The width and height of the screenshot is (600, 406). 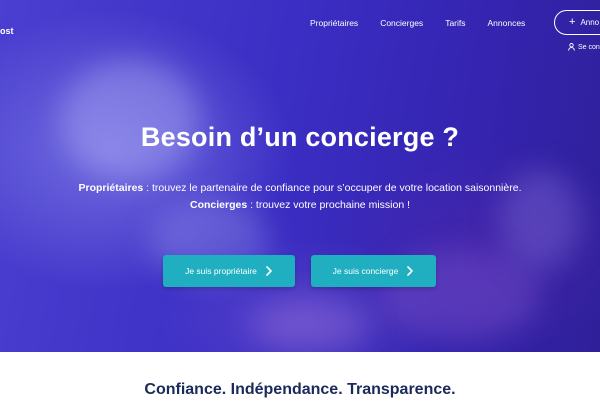 I want to click on owners-label: Propriétaires, so click(x=111, y=188).